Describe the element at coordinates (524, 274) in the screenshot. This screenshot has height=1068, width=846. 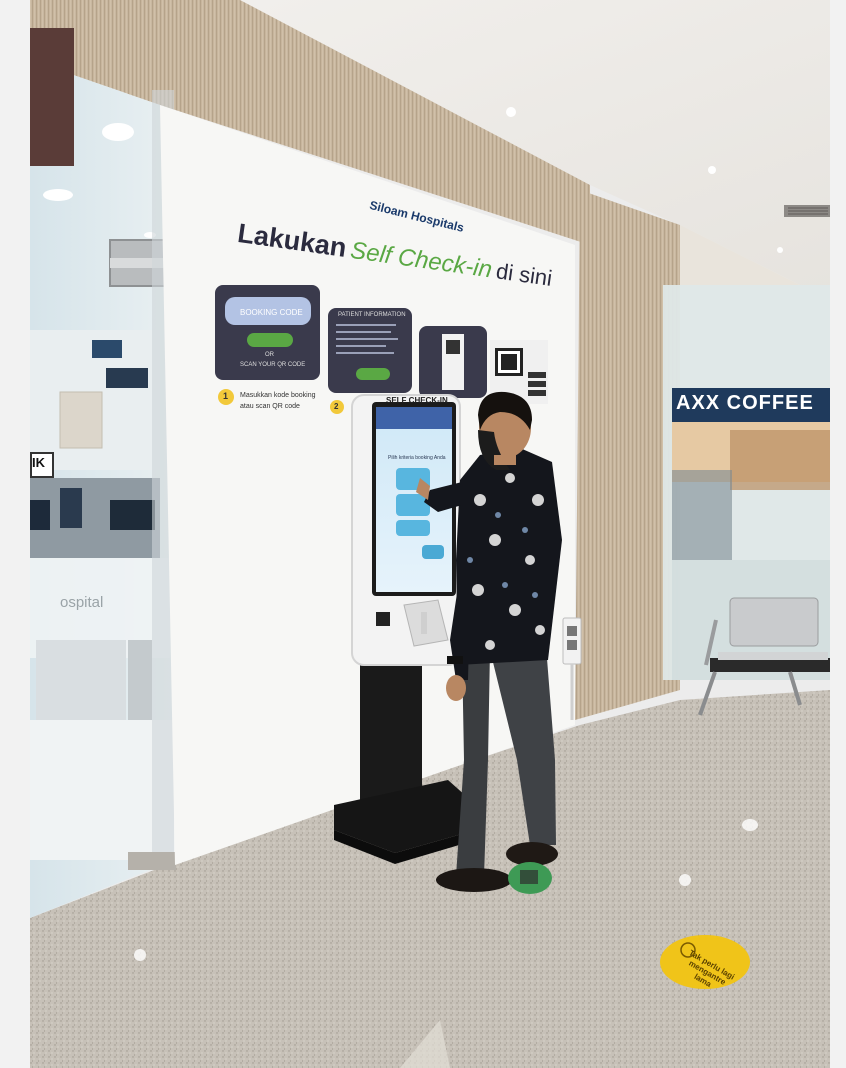
I see `headline-part3: di sini` at that location.